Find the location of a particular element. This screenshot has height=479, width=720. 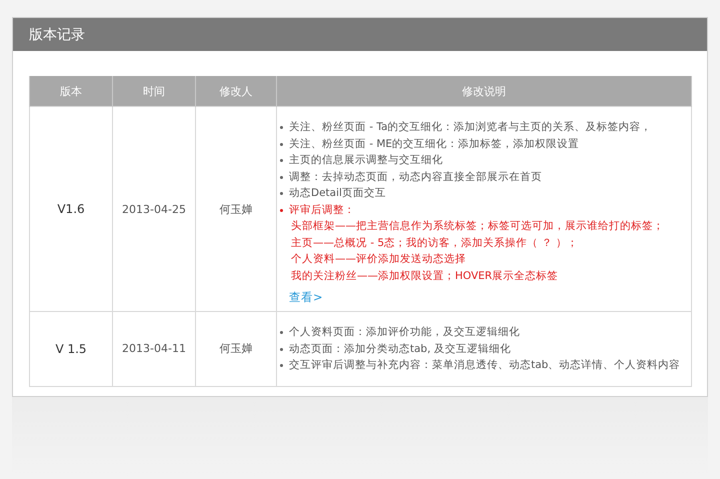

view-link: 查看> is located at coordinates (306, 297).